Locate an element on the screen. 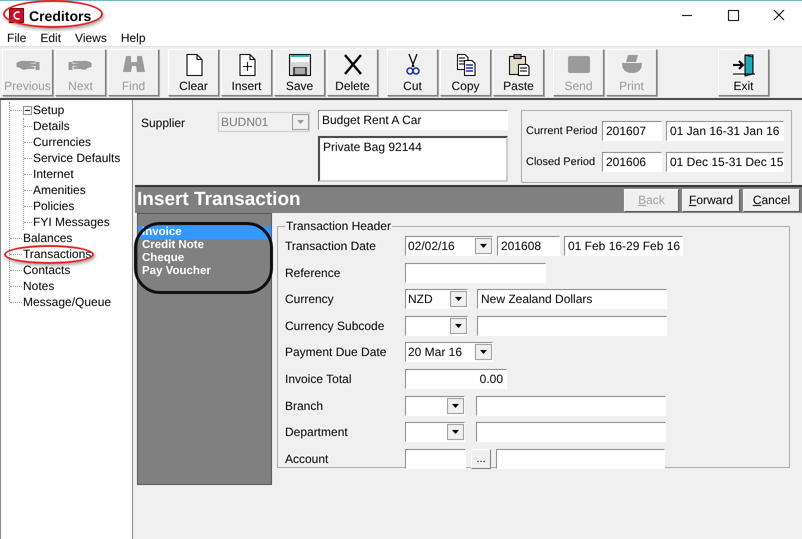 This screenshot has height=539, width=802. toolbar-button: Insert is located at coordinates (246, 72).